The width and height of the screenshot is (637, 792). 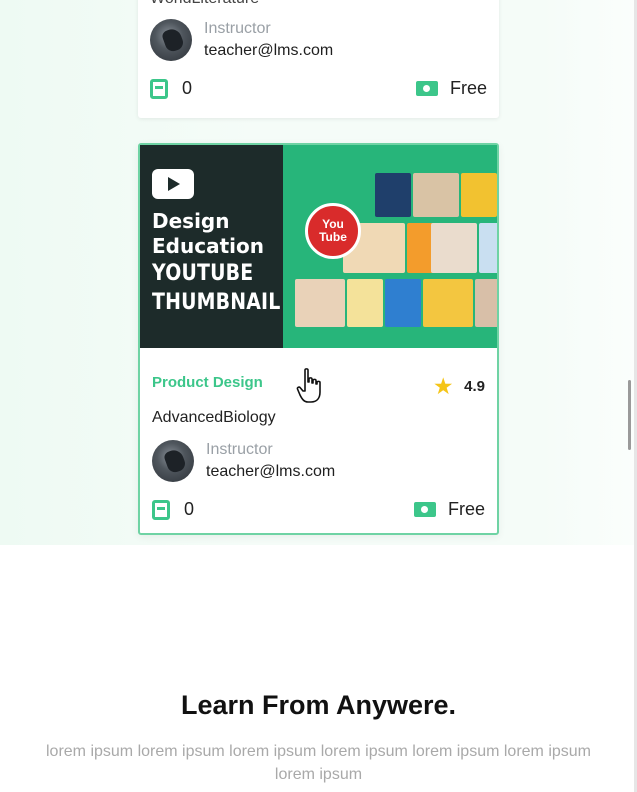 What do you see at coordinates (390, 246) in the screenshot?
I see `thumbnail-collage: You Tube` at bounding box center [390, 246].